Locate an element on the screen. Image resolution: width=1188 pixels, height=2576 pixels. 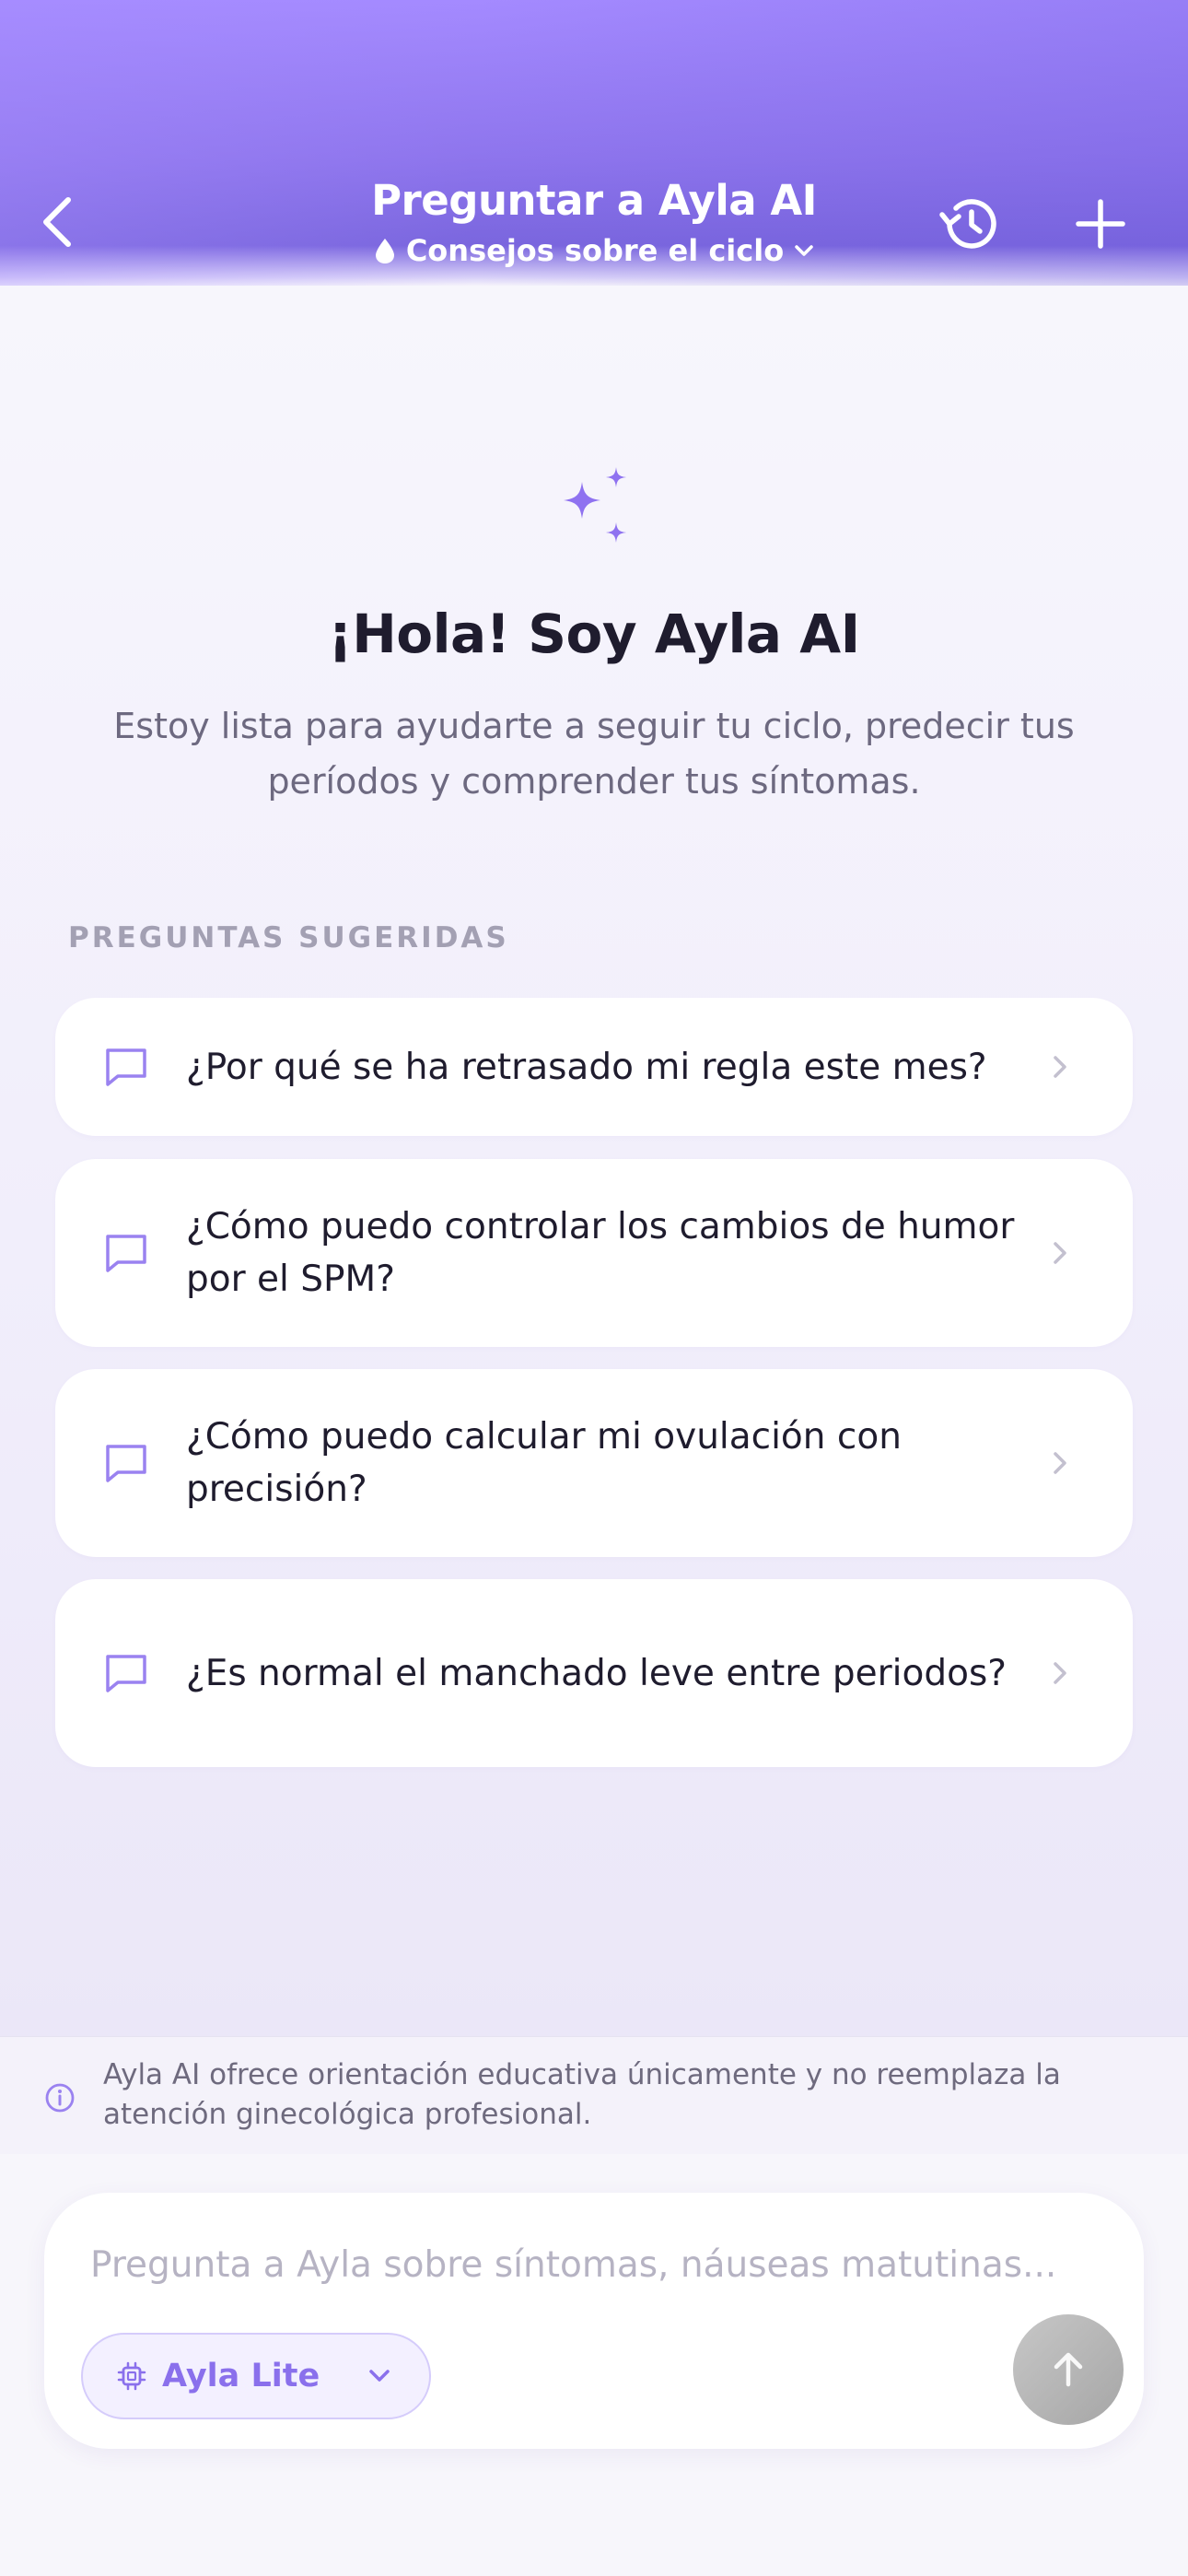
suggestions-label: PREGUNTAS SUGERIDAS is located at coordinates (288, 937).